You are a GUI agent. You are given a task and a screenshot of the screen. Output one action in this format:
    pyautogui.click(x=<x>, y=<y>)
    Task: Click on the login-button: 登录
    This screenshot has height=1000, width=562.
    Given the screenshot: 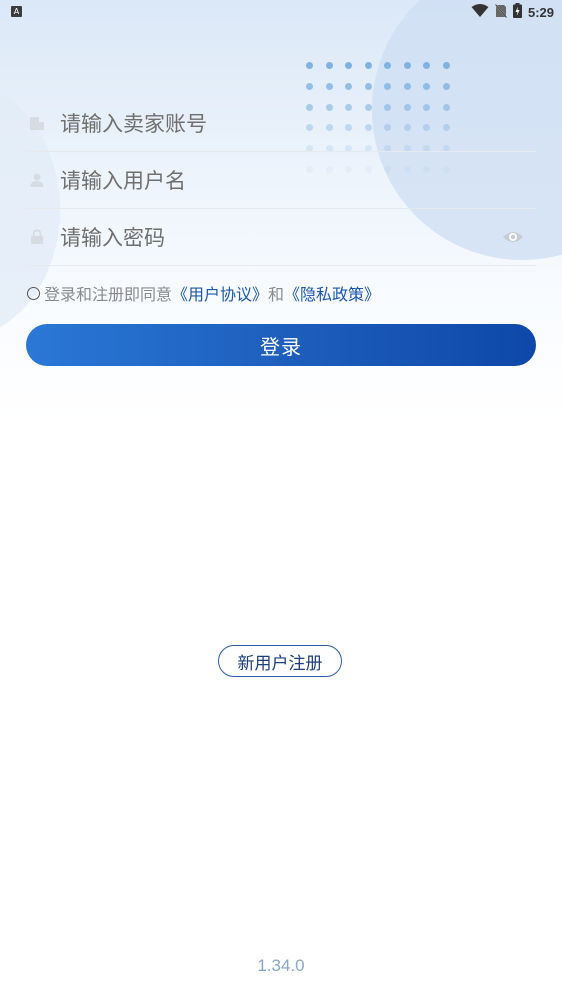 What is the action you would take?
    pyautogui.click(x=281, y=345)
    